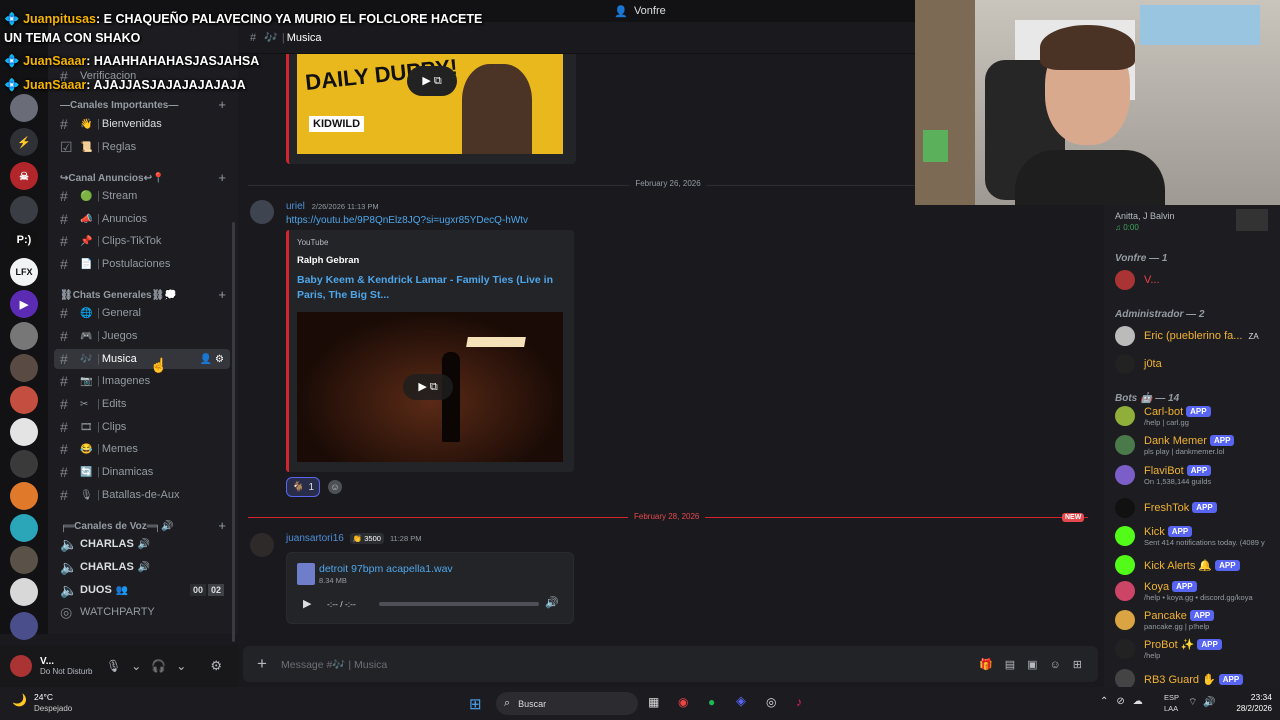 This screenshot has width=1280, height=720. What do you see at coordinates (649, 11) in the screenshot?
I see `window-title: Vonfre` at bounding box center [649, 11].